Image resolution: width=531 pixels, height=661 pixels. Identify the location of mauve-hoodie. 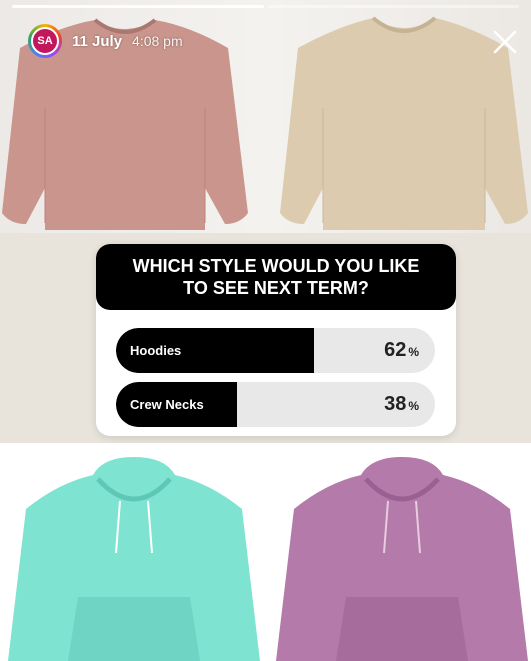
(402, 559).